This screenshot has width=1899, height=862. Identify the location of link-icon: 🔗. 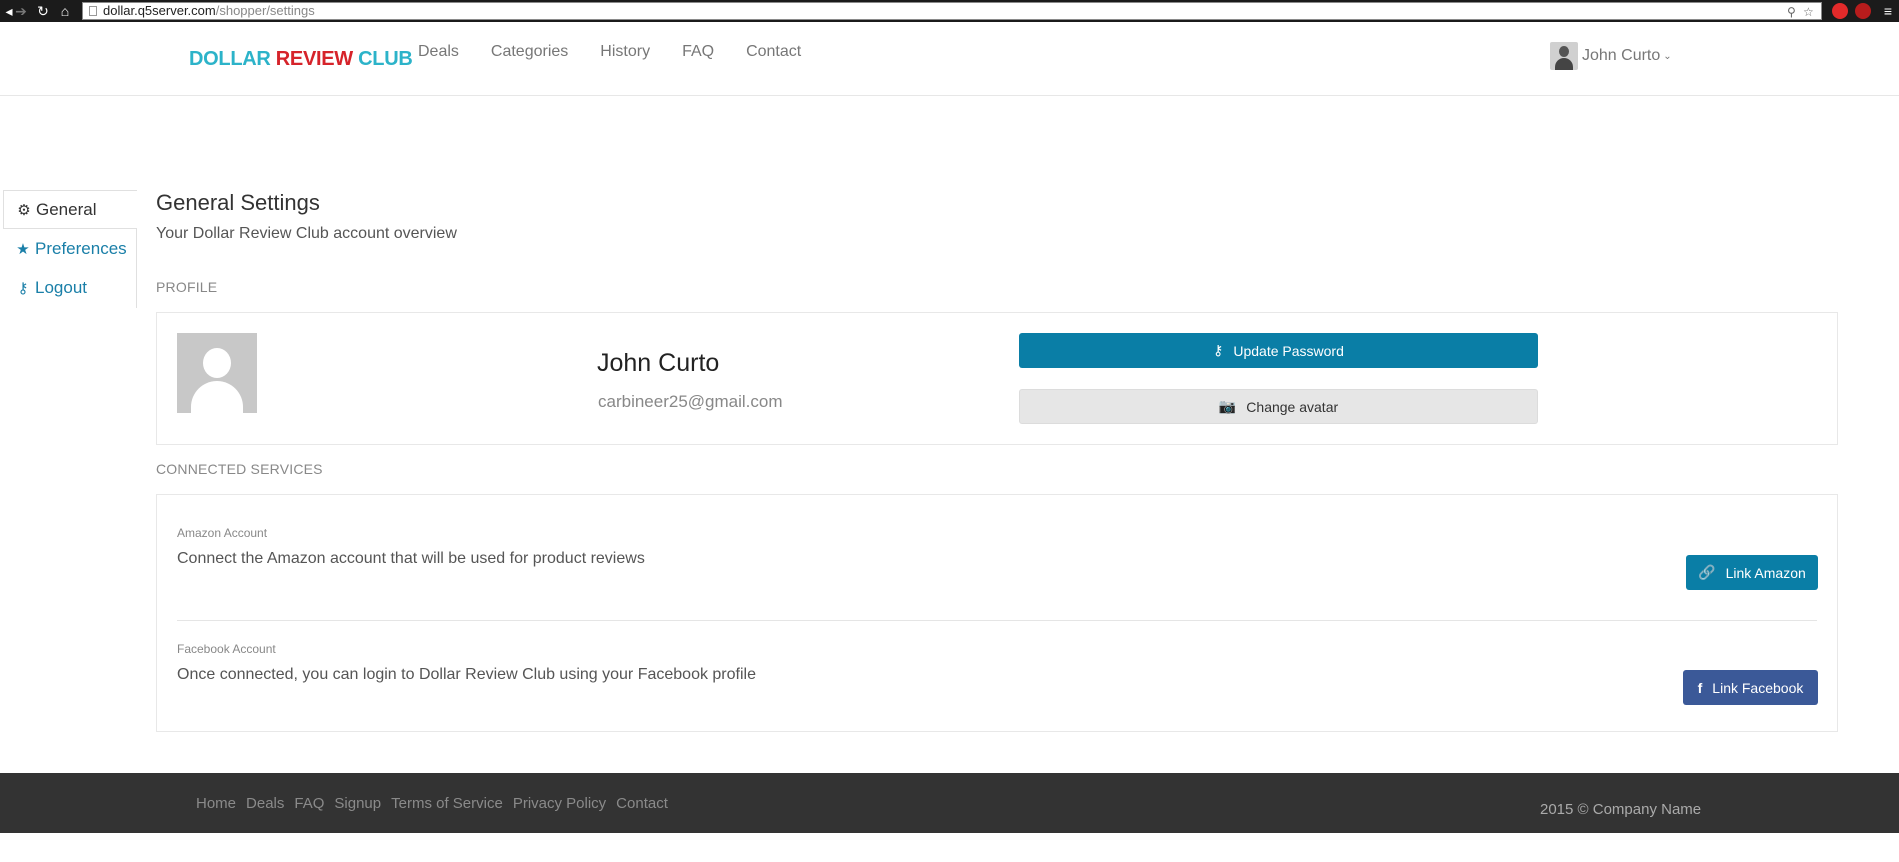
(1707, 572).